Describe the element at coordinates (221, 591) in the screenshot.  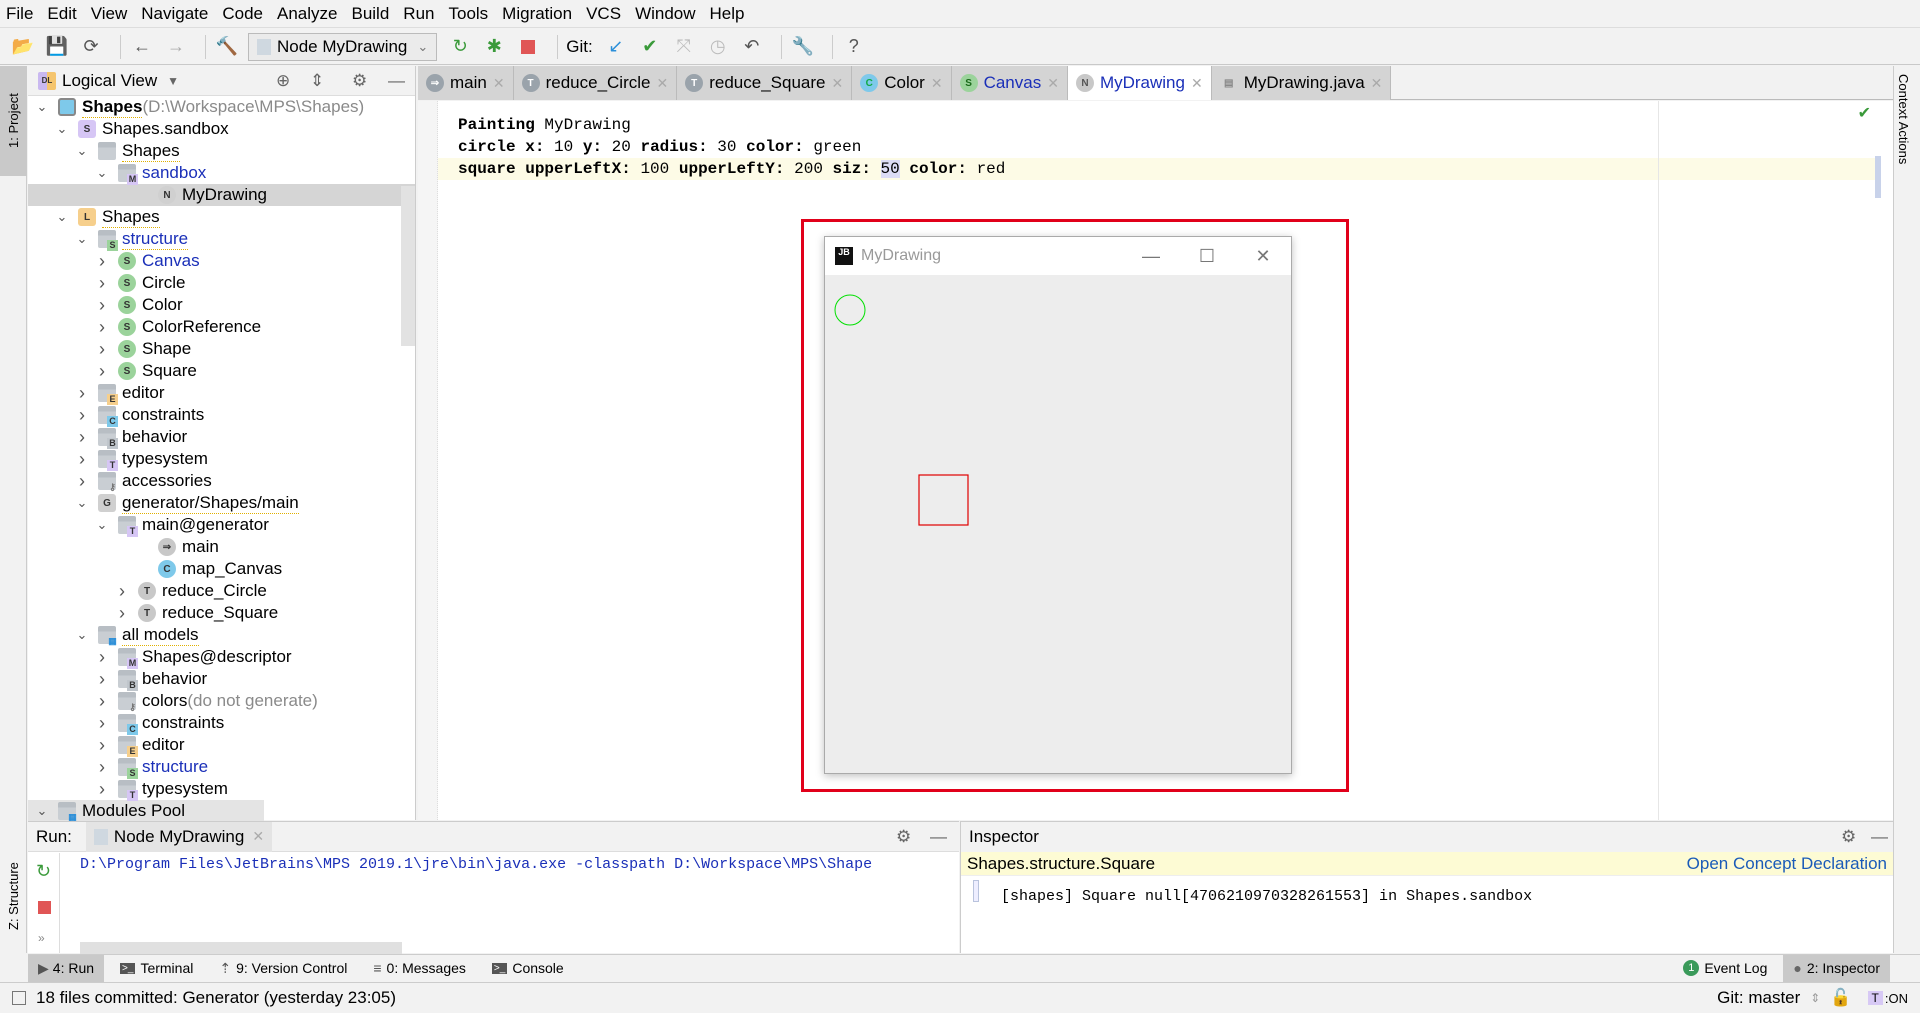
I see `tree-item: › Treduce_Circle` at that location.